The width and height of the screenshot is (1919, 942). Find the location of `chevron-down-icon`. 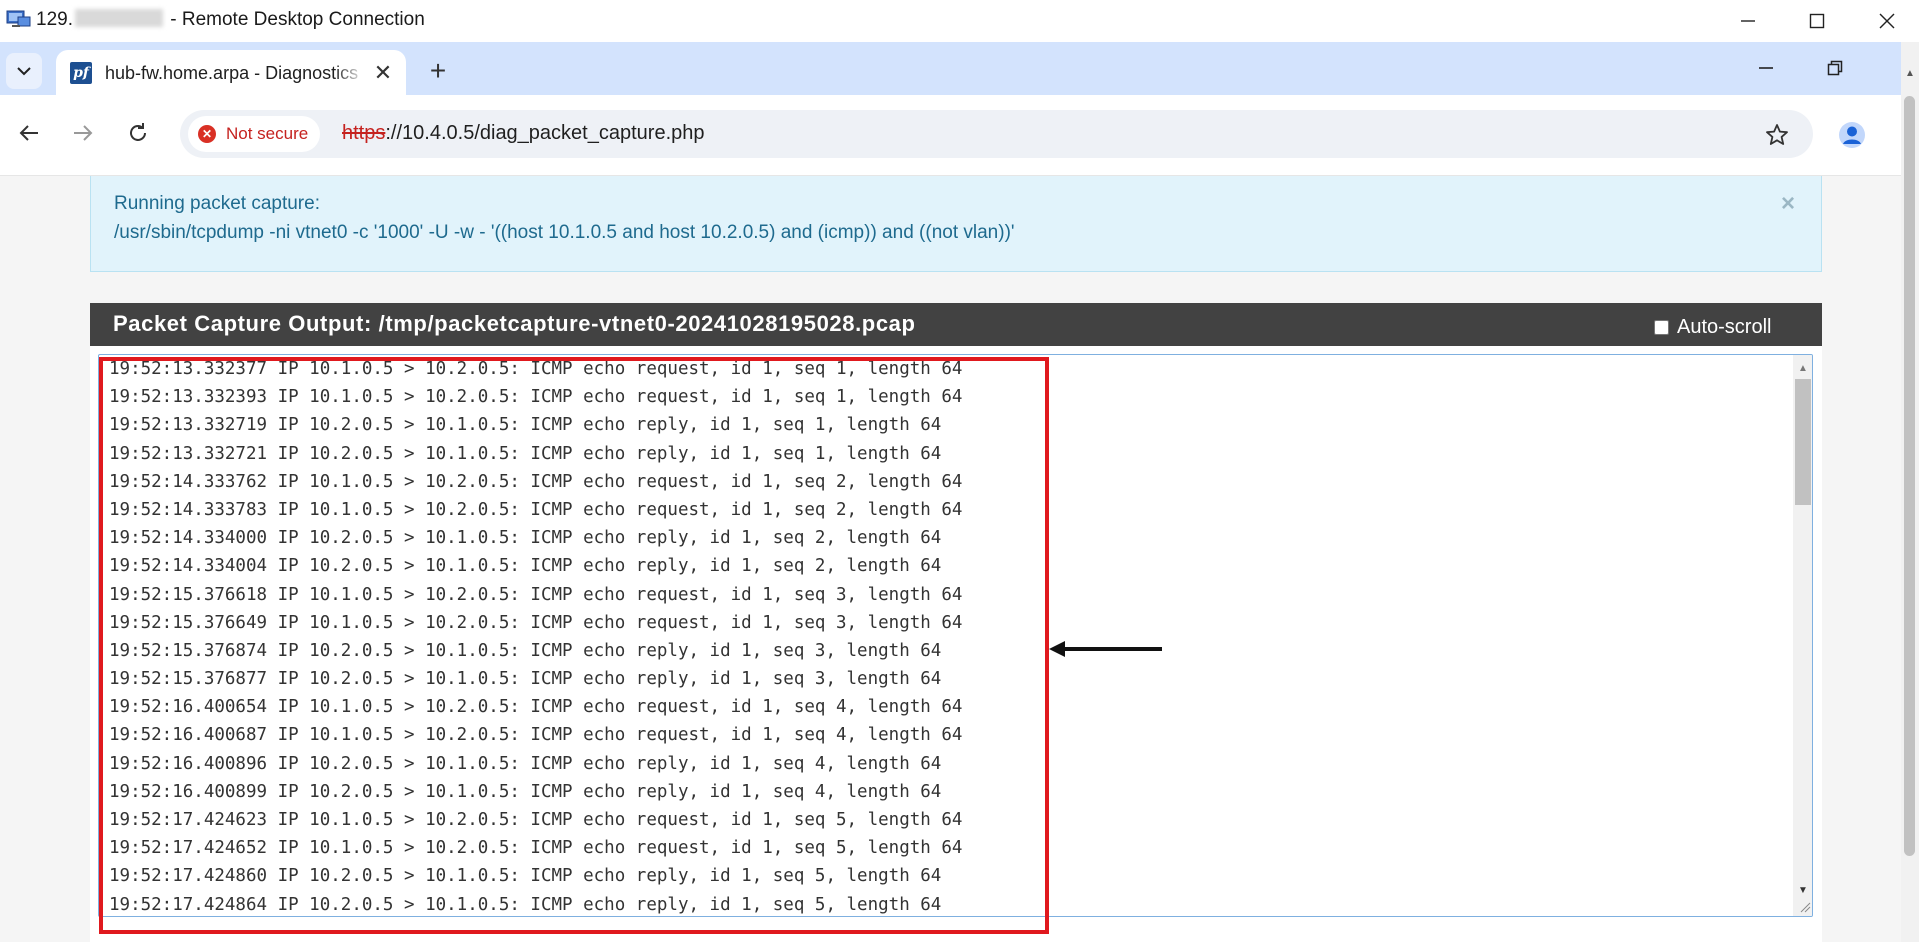

chevron-down-icon is located at coordinates (24, 71).